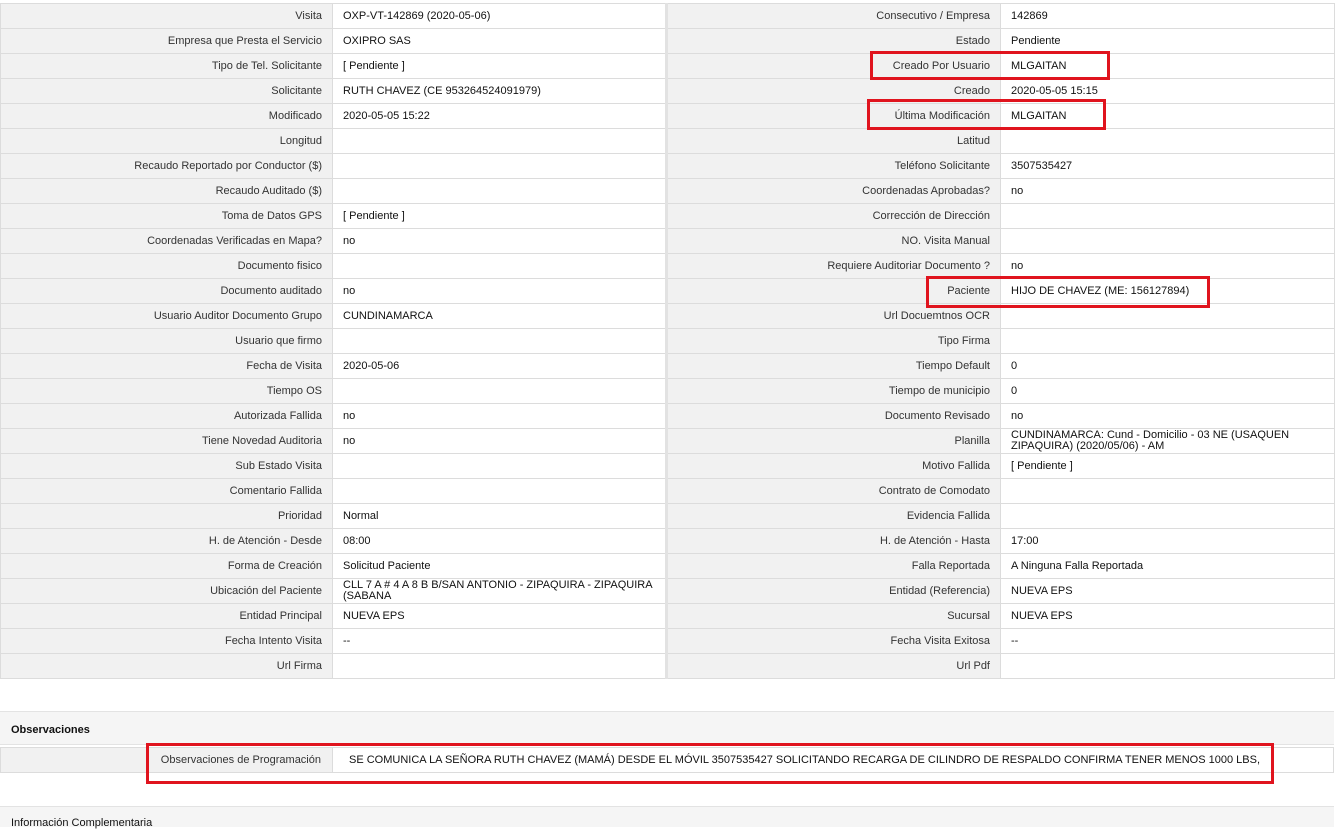 This screenshot has height=829, width=1339. Describe the element at coordinates (667, 817) in the screenshot. I see `info-complementaria-header: Información Complementaria` at that location.